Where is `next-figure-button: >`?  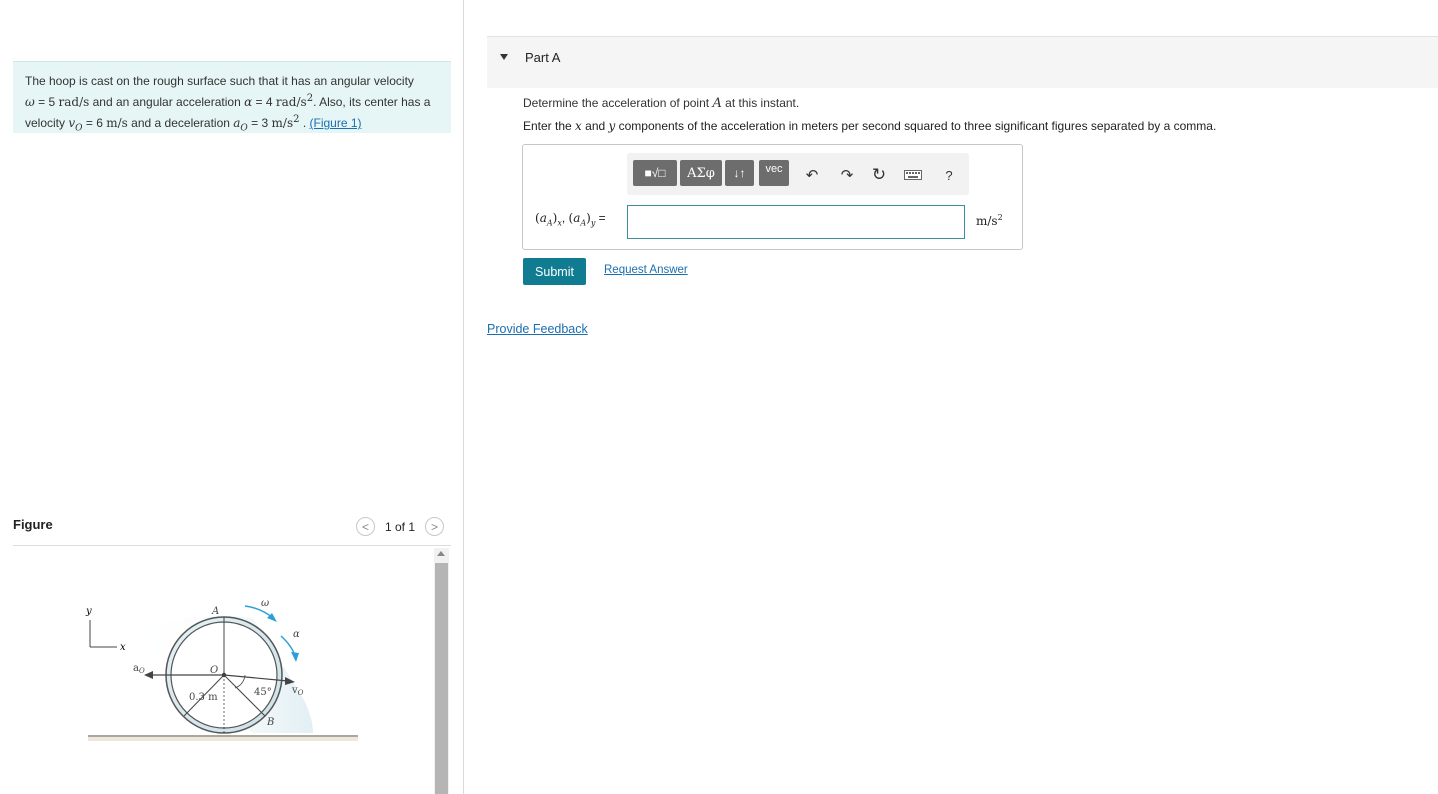 next-figure-button: > is located at coordinates (435, 526).